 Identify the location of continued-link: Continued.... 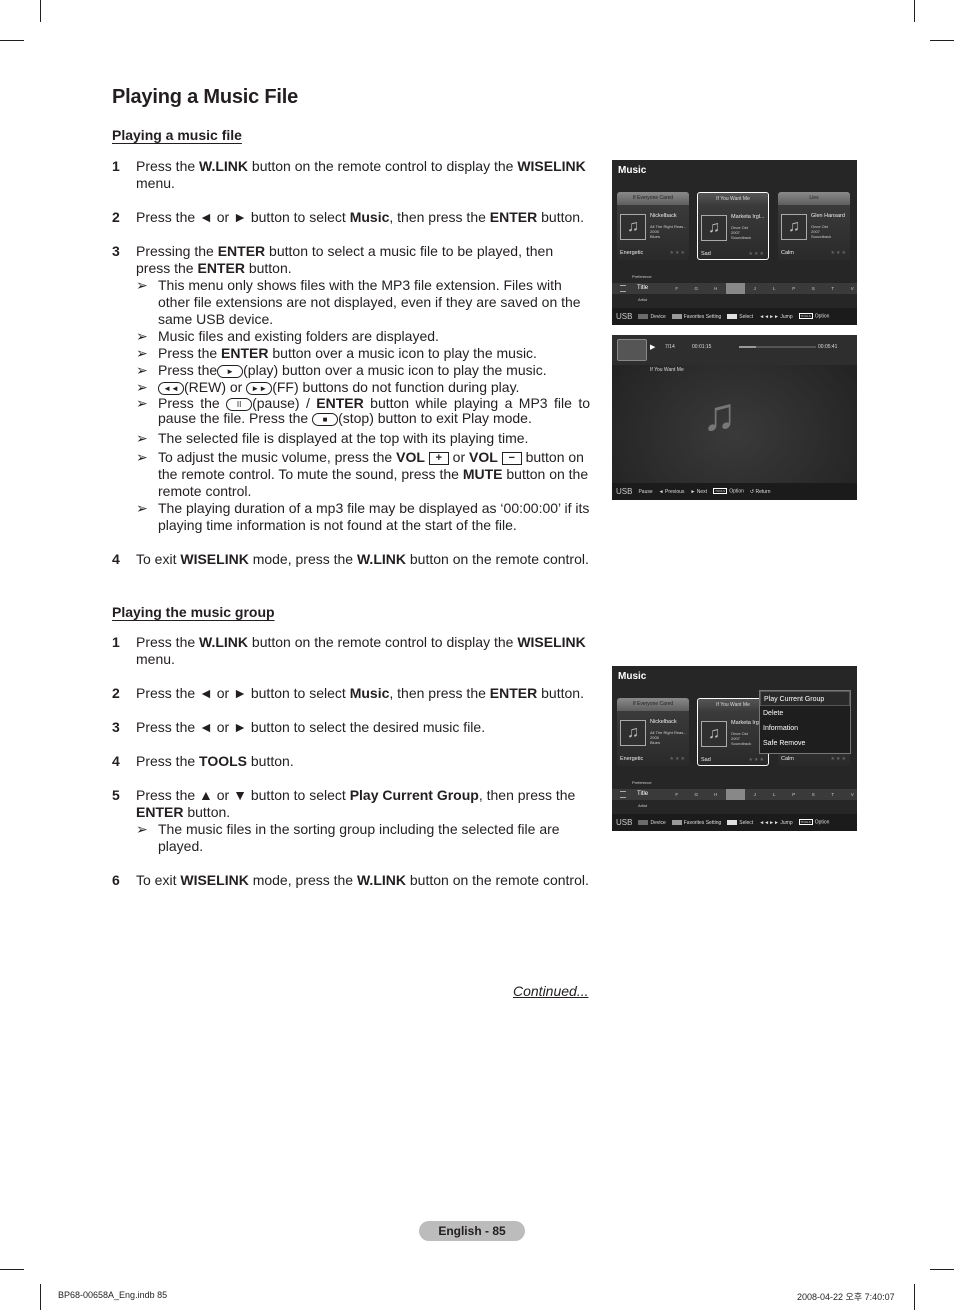
(551, 991).